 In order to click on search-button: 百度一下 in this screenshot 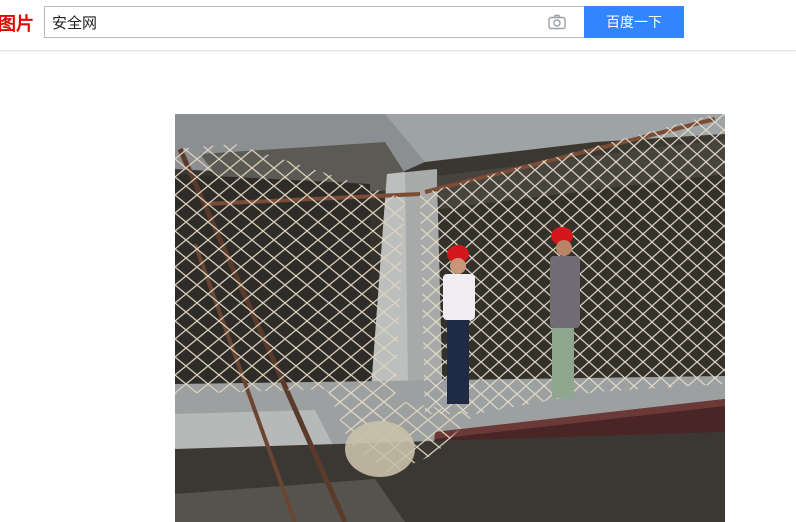, I will do `click(634, 22)`.